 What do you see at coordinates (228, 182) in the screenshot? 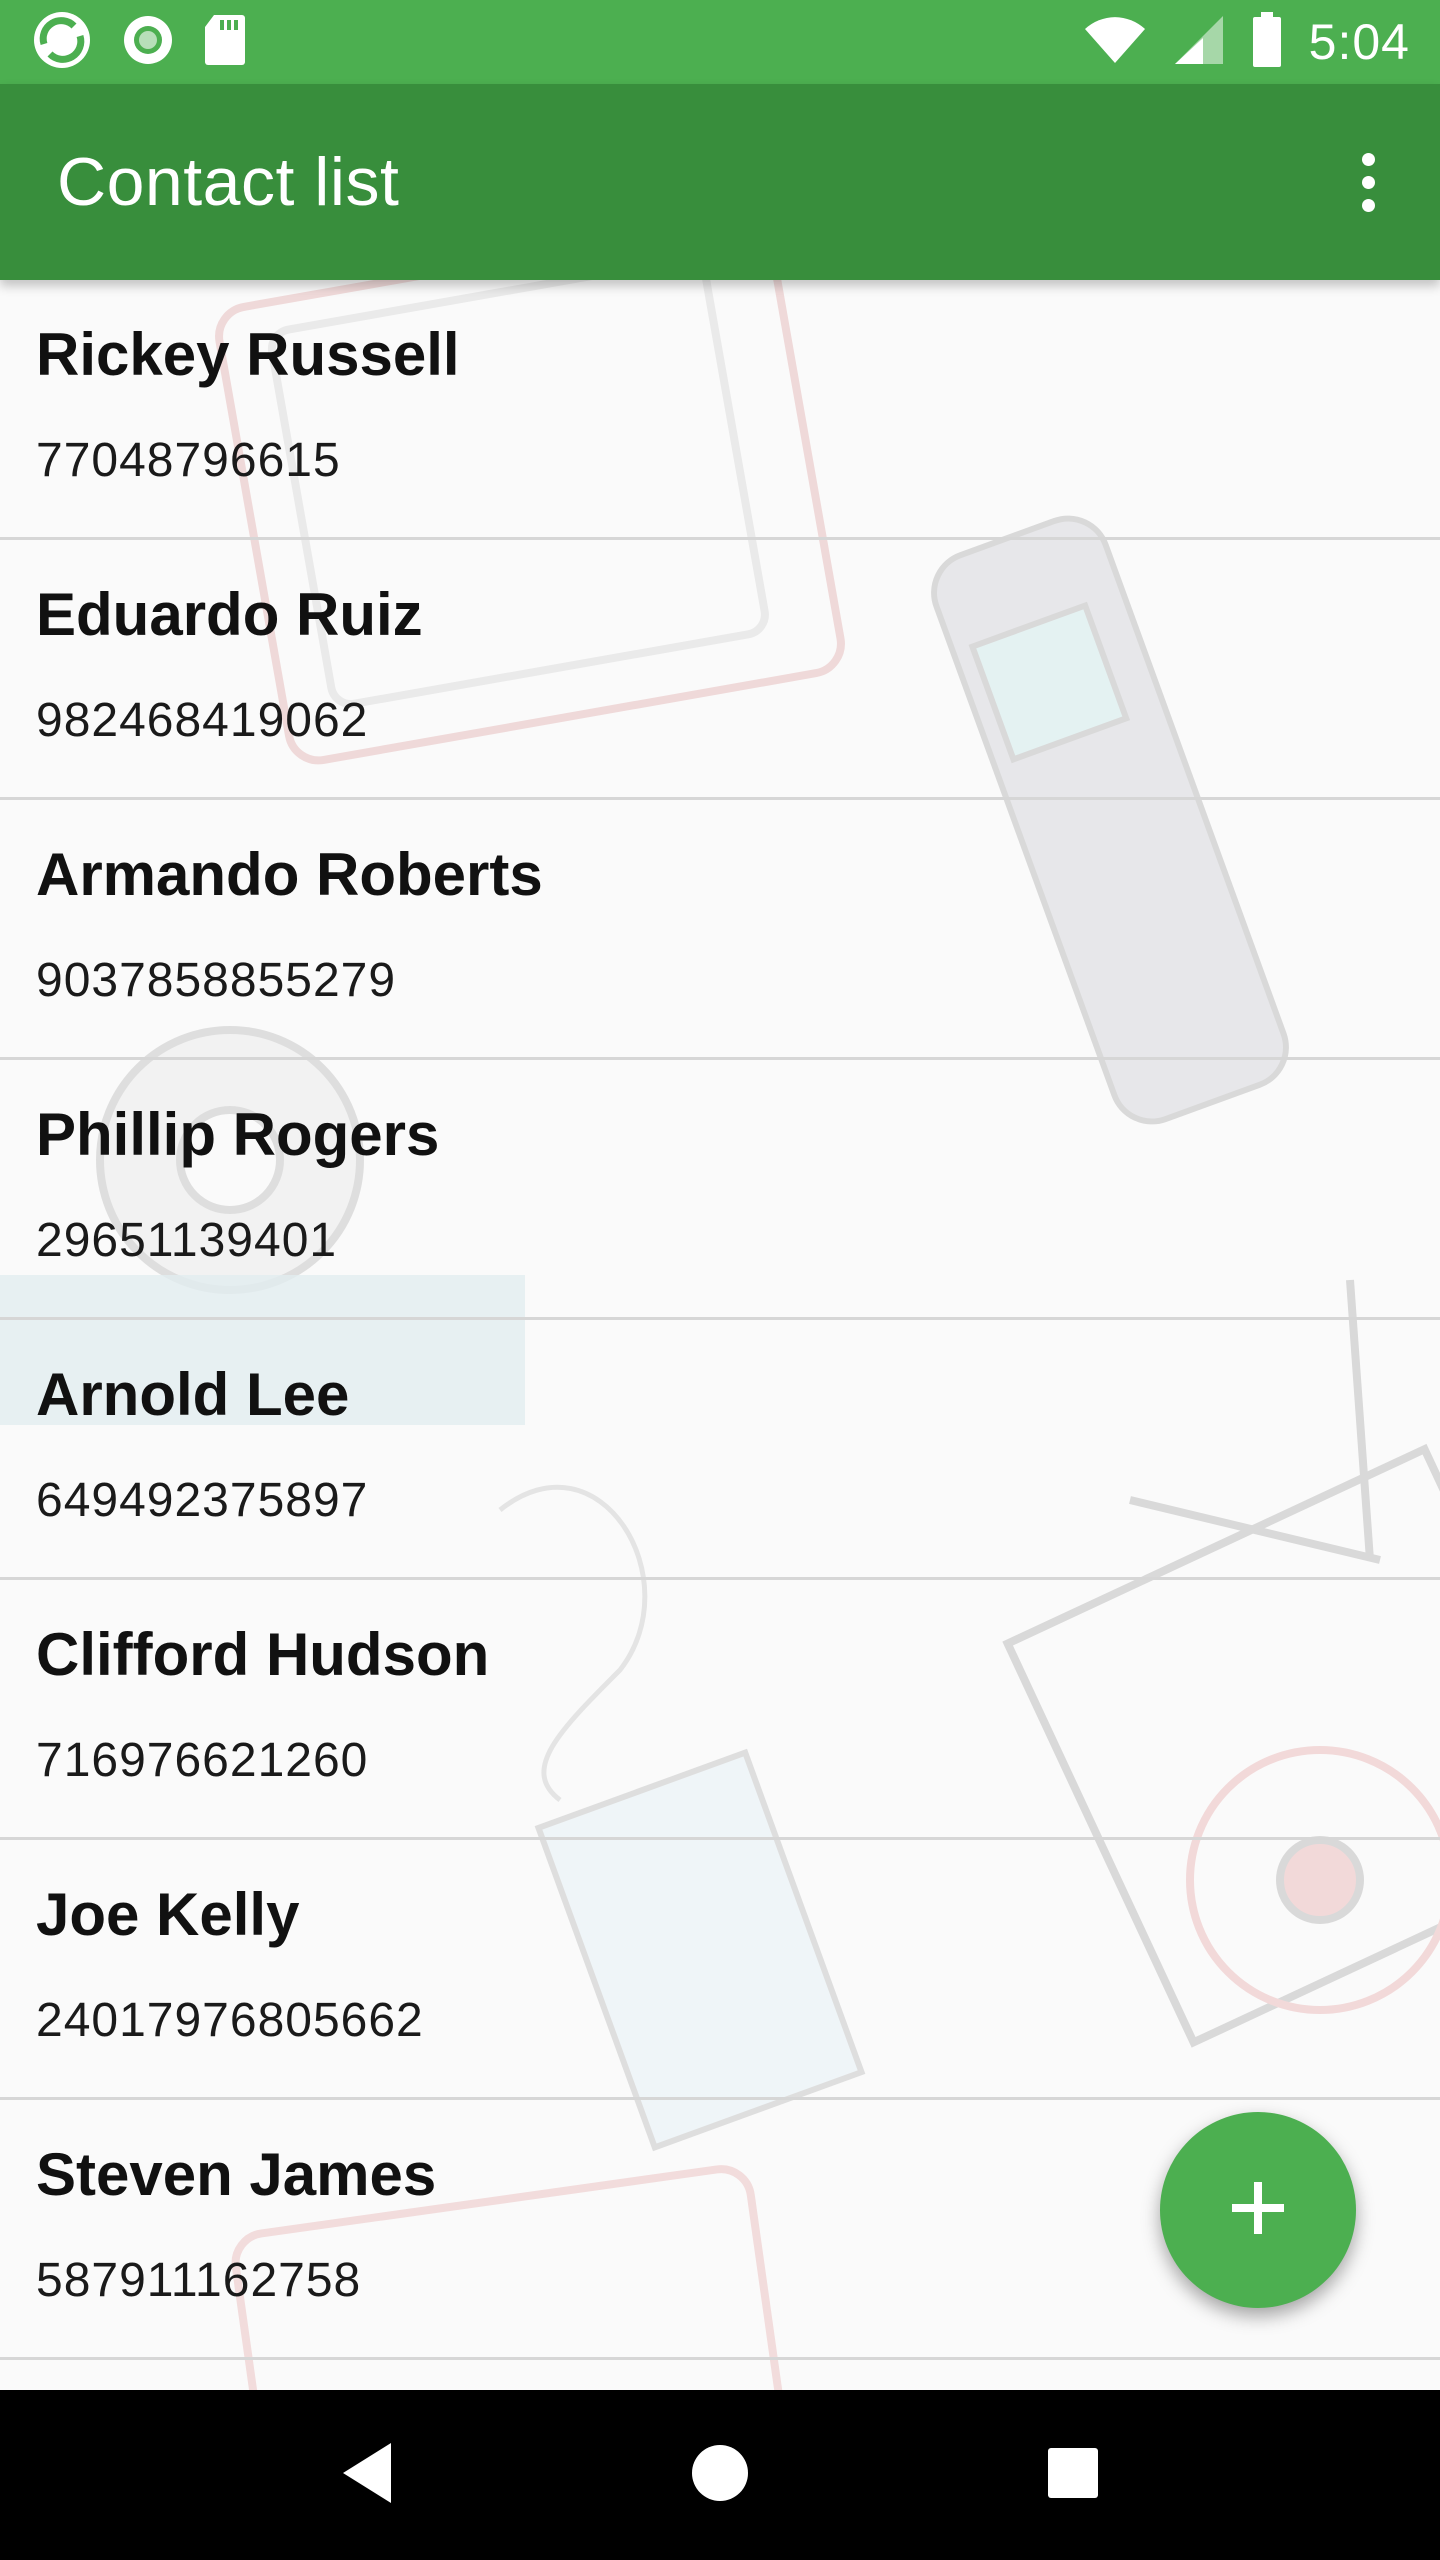
I see `page-title: Contact list` at bounding box center [228, 182].